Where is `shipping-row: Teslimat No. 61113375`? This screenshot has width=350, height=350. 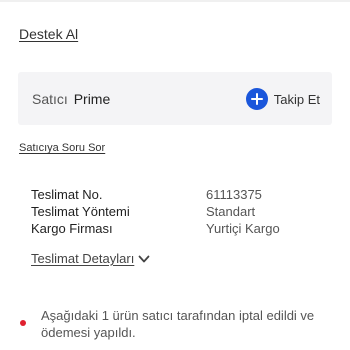
shipping-row: Teslimat No. 61113375 is located at coordinates (176, 194).